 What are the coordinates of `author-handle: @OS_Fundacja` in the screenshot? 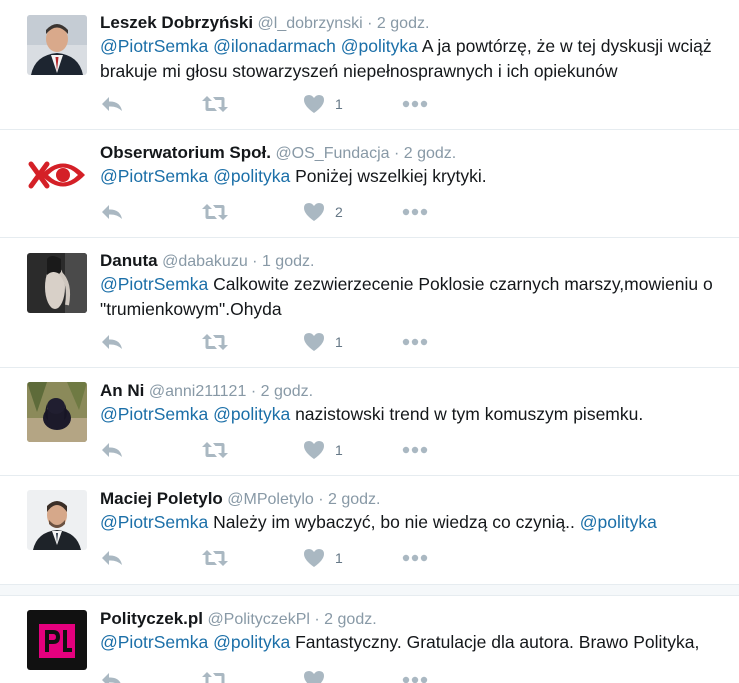 It's located at (332, 153).